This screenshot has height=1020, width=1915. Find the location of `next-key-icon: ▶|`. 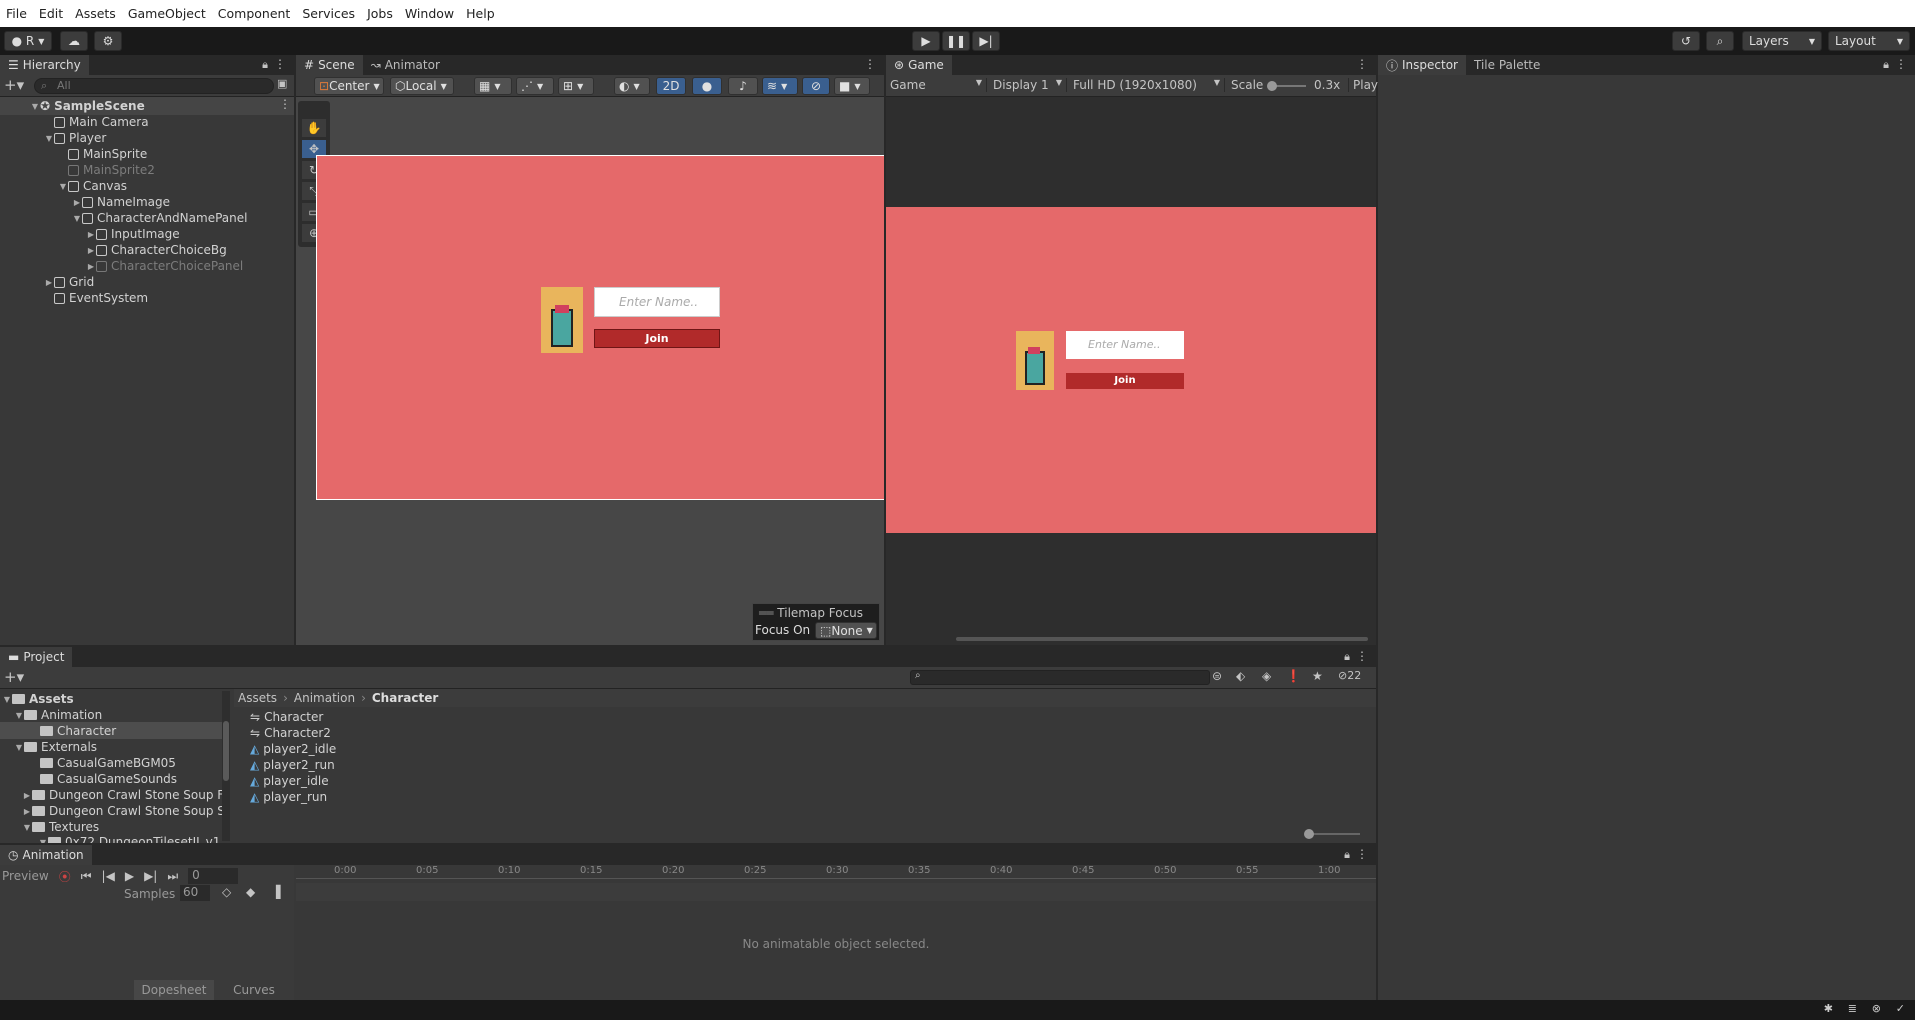

next-key-icon: ▶| is located at coordinates (150, 876).